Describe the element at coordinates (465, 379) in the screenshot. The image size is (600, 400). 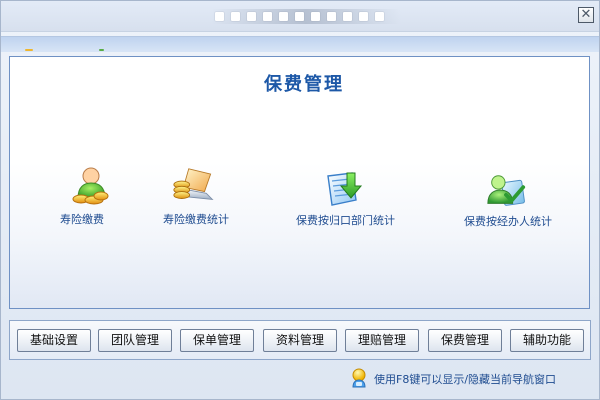
I see `hint-text: 使用F8键可以显示/隐藏当前导航窗口` at that location.